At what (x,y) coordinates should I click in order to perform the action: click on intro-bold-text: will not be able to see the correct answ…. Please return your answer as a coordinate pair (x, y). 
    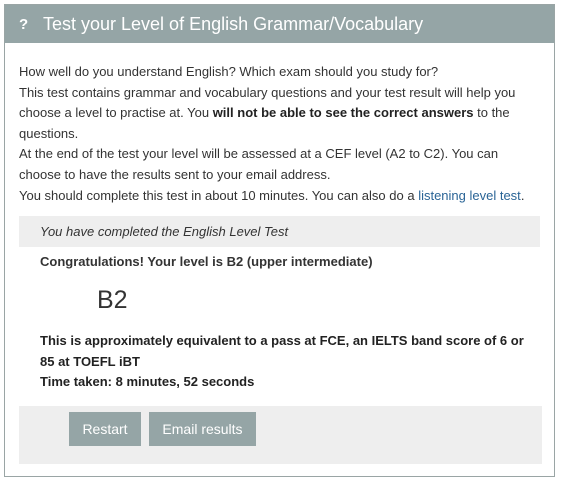
    Looking at the image, I should click on (343, 113).